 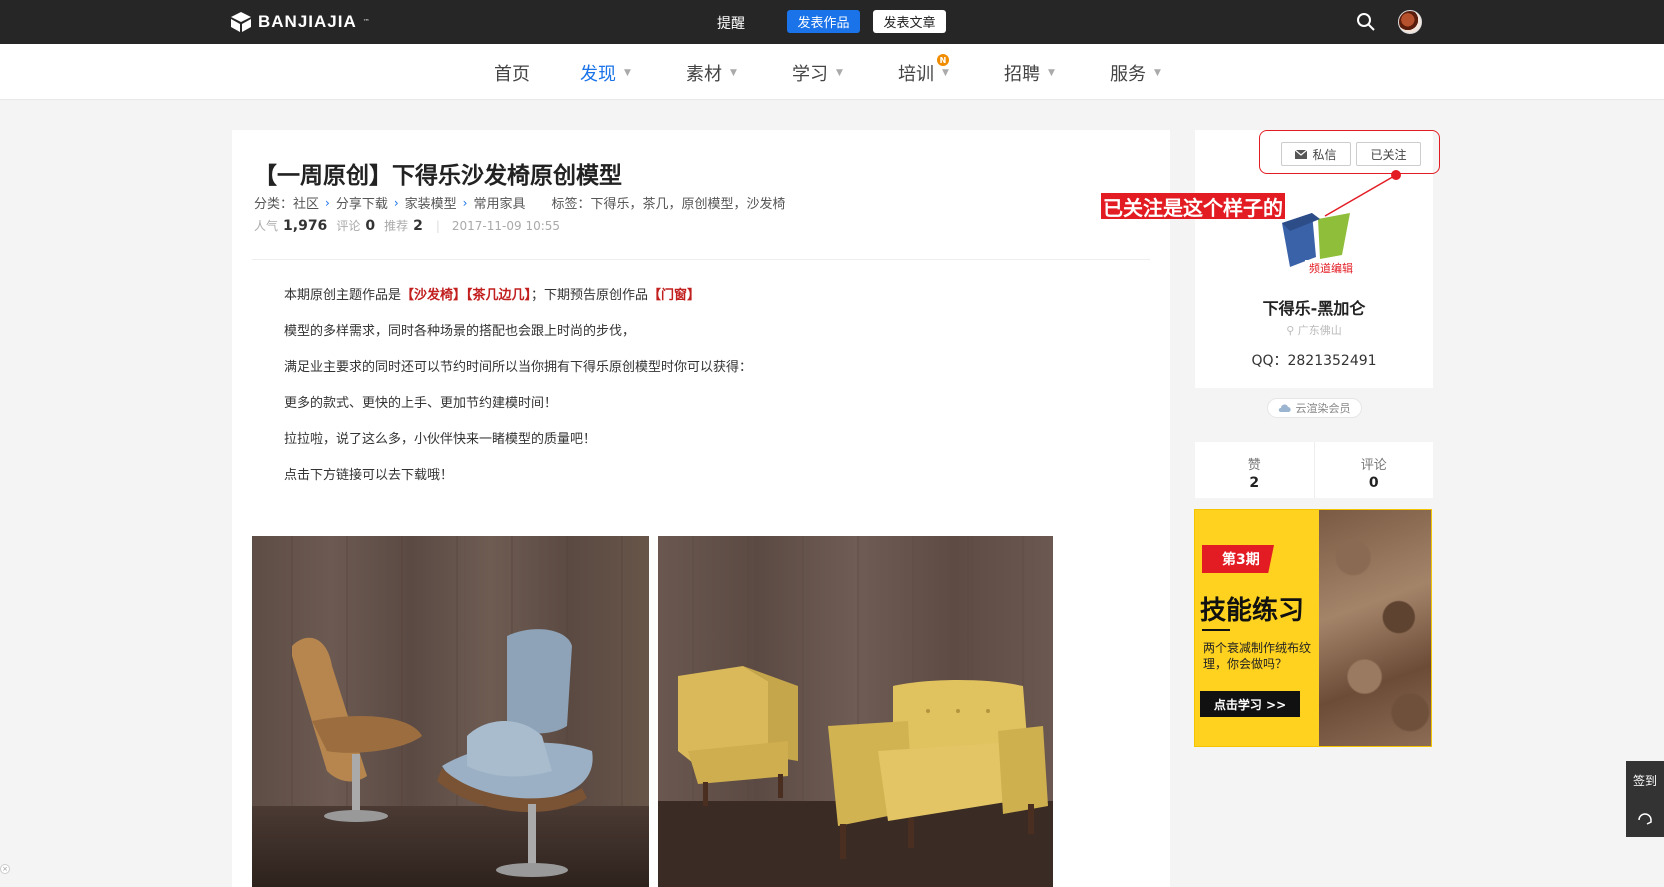 What do you see at coordinates (518, 367) in the screenshot?
I see `body-paragraph: 满足业主要求的同时还可以节约时间所以当你拥有下得乐原创模型时你可以获得：` at bounding box center [518, 367].